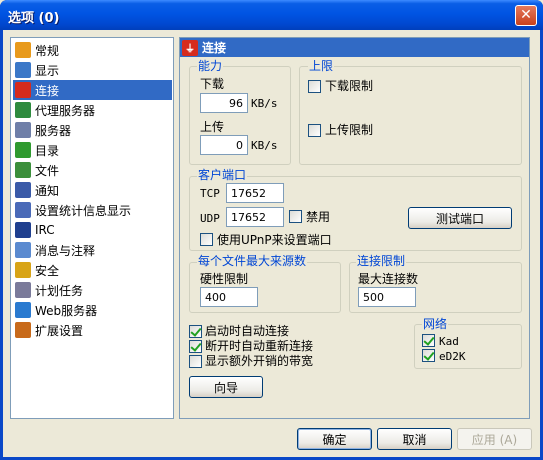  I want to click on nav-item: 代理服务器, so click(92, 110).